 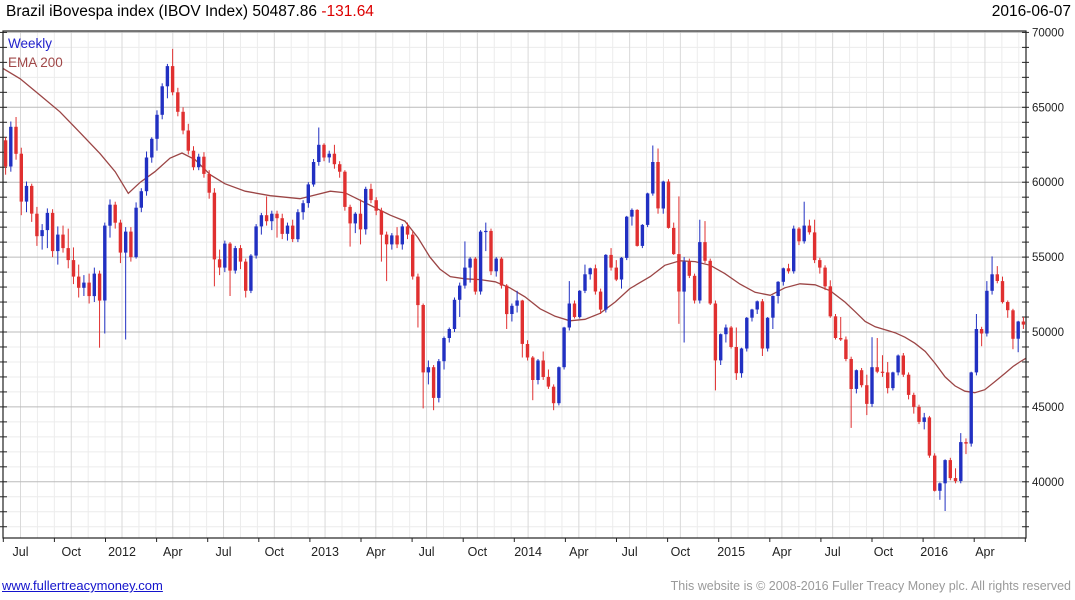 I want to click on x-axis-label: 2015, so click(x=731, y=552).